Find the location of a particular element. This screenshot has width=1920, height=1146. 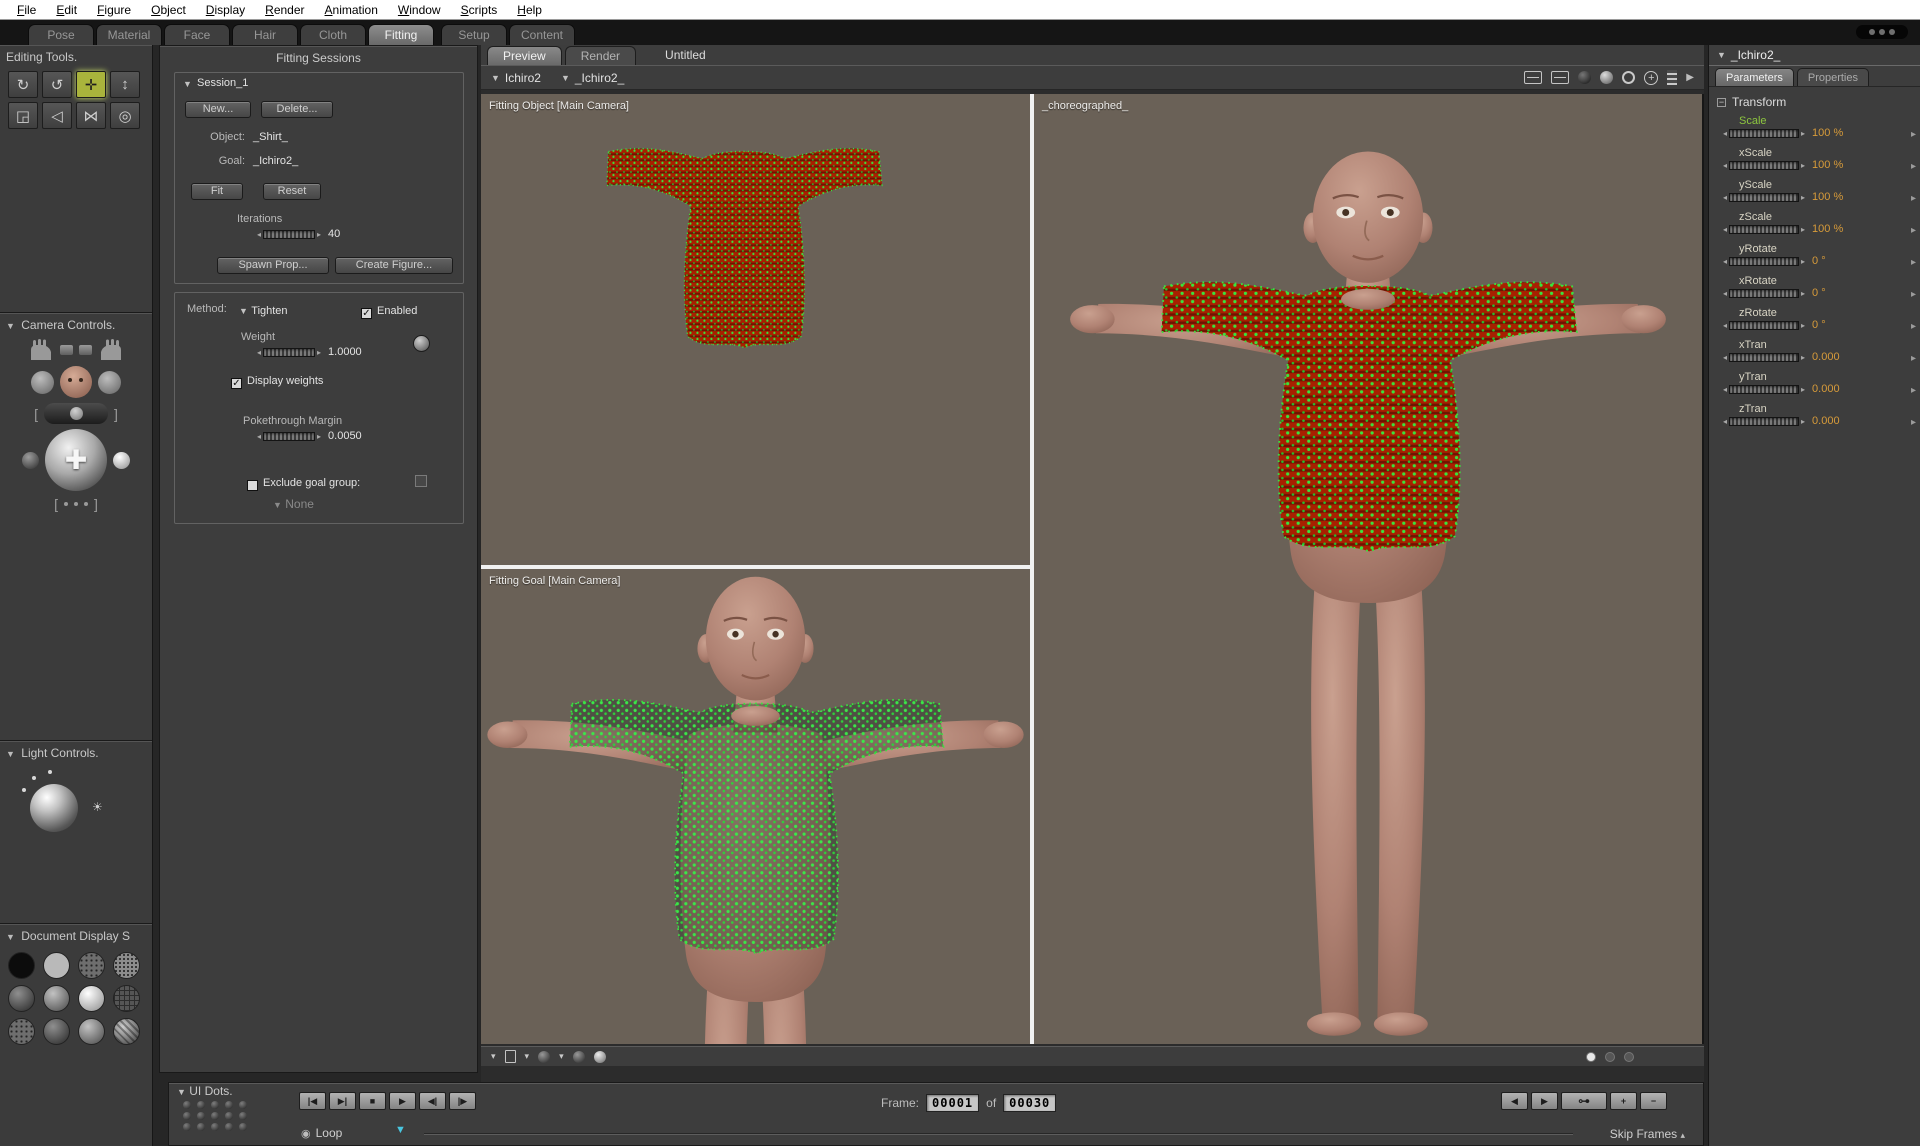

menu-file: File is located at coordinates (26, 10).